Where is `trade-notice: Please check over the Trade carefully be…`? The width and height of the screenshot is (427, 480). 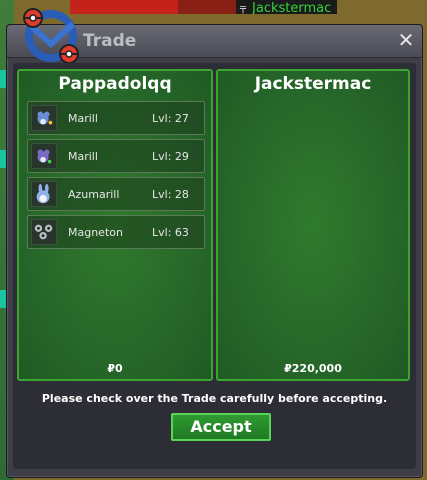 trade-notice: Please check over the Trade carefully be… is located at coordinates (214, 398).